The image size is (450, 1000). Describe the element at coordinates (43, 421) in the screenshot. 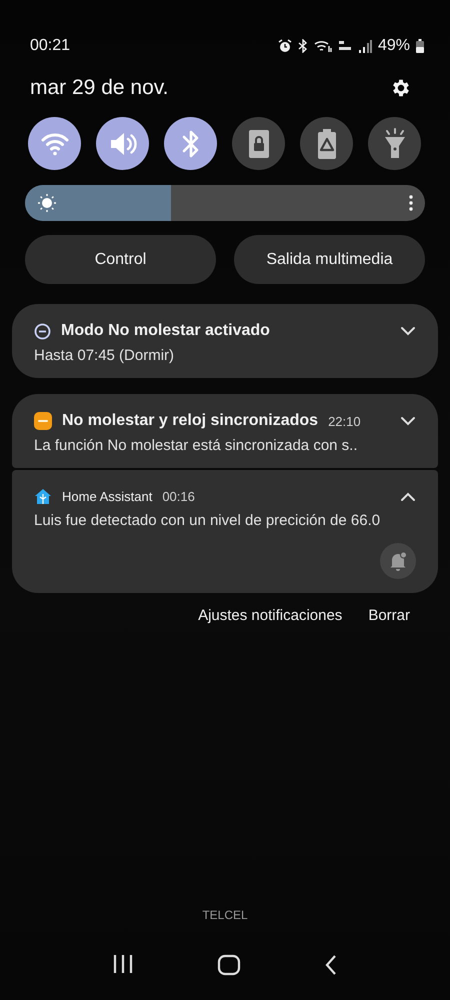

I see `app-icon` at that location.